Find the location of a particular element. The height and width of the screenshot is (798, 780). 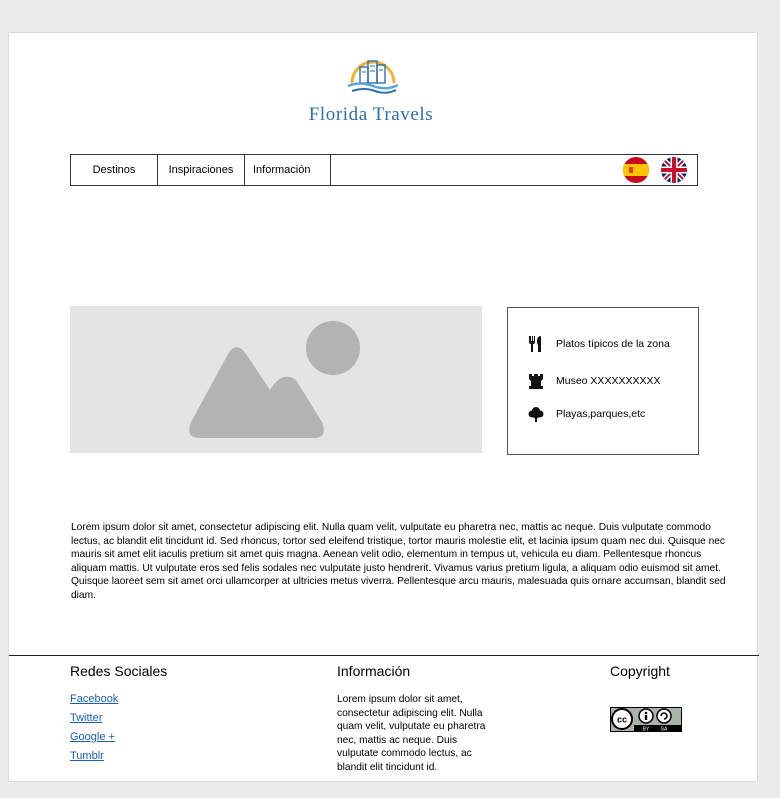

fork-knife-icon is located at coordinates (536, 344).